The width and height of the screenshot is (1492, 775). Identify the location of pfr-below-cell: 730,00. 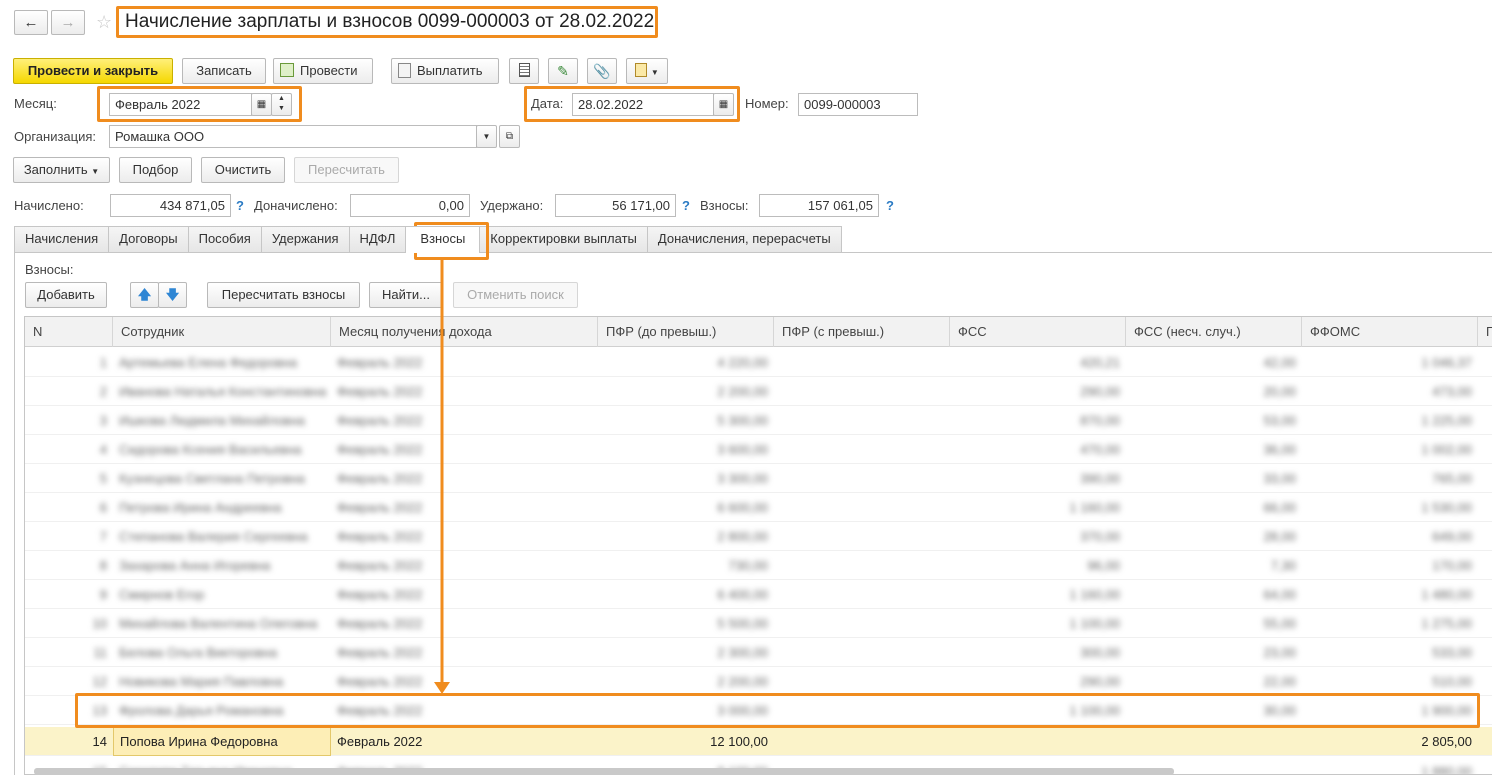
(686, 565).